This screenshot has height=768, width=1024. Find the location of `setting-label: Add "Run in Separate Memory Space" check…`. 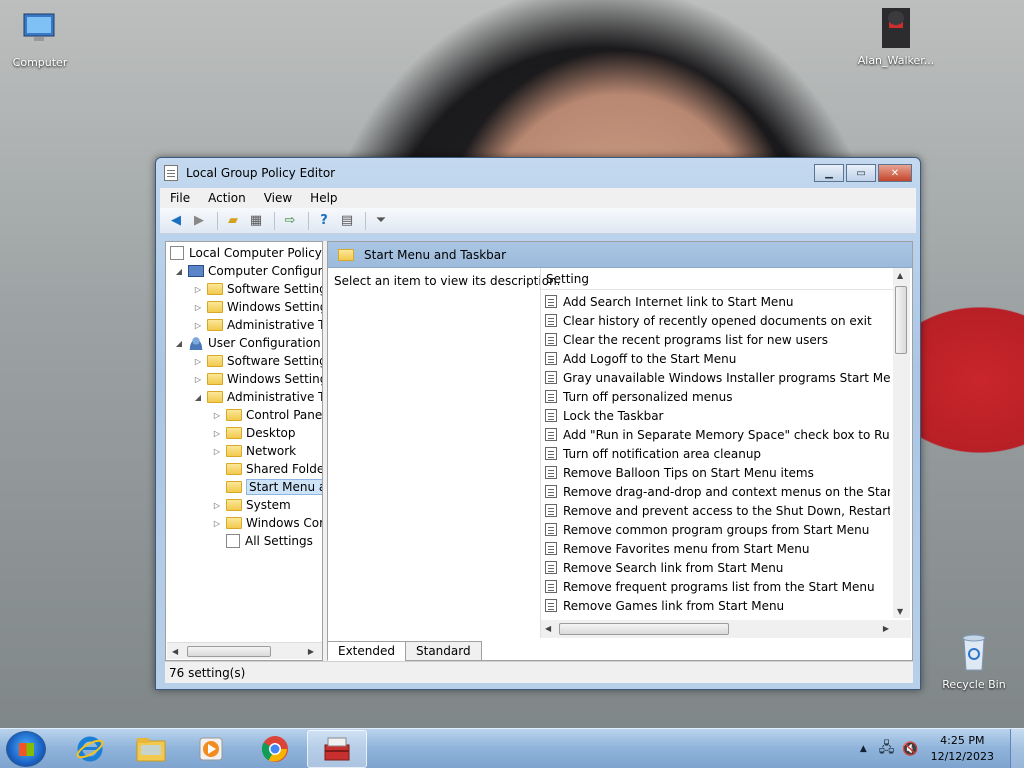

setting-label: Add "Run in Separate Memory Space" check… is located at coordinates (726, 434).